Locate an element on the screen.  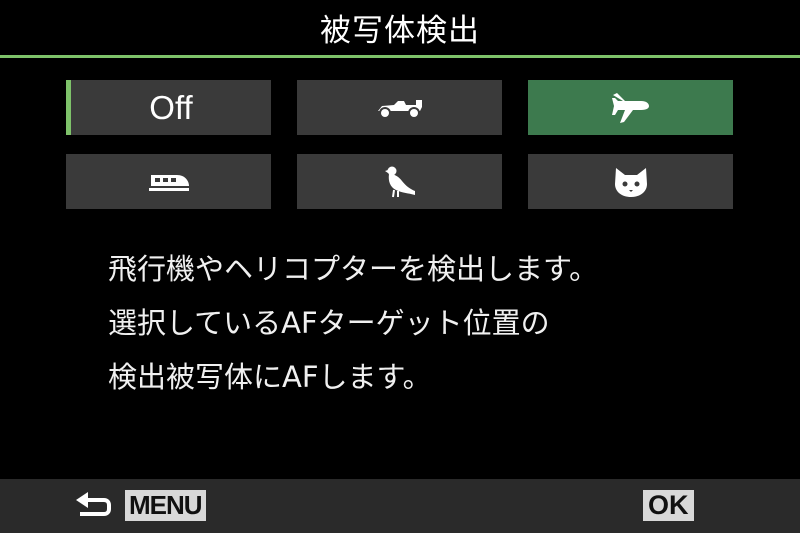
train-icon is located at coordinates (169, 182).